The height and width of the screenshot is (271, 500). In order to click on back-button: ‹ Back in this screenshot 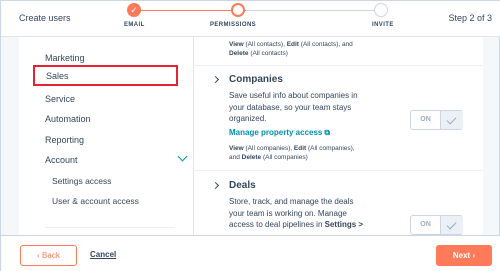, I will do `click(48, 255)`.